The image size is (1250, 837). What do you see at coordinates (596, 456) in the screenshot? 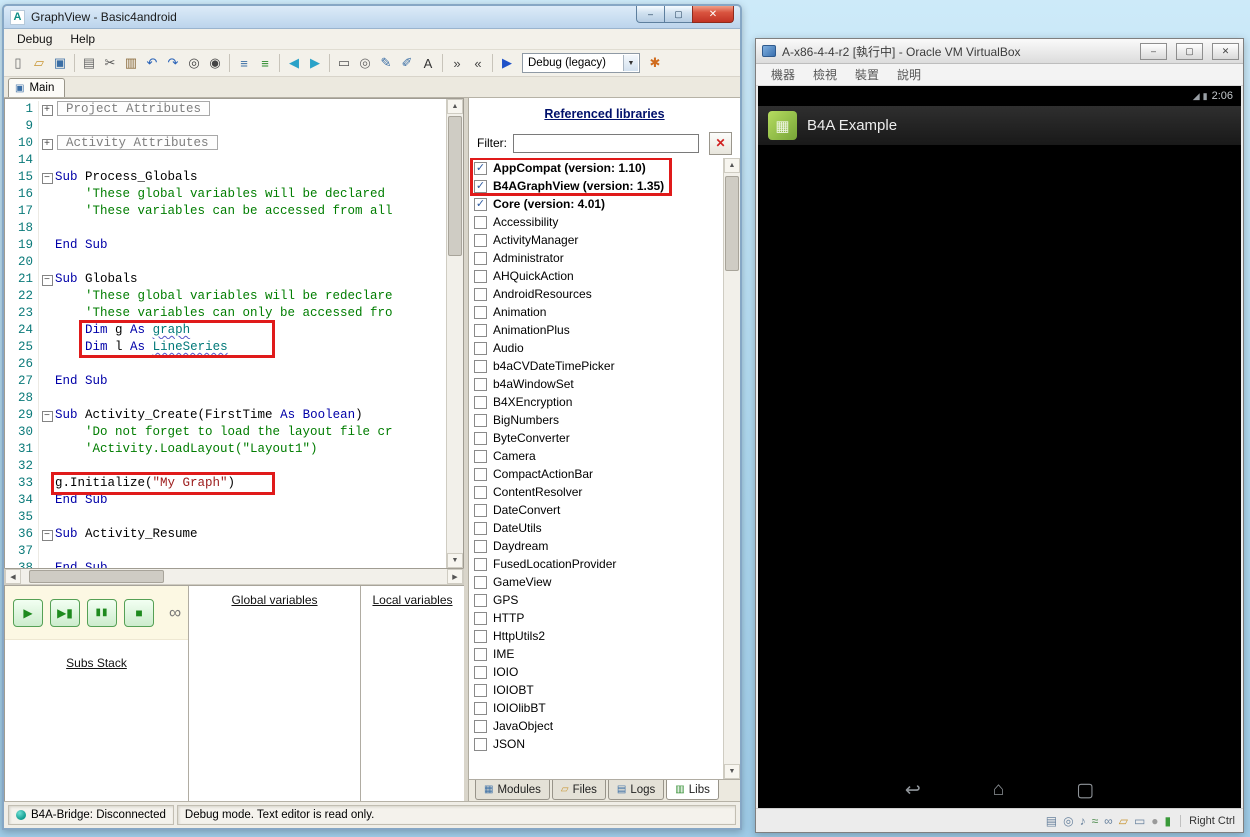
I see `library-item: Camera` at bounding box center [596, 456].